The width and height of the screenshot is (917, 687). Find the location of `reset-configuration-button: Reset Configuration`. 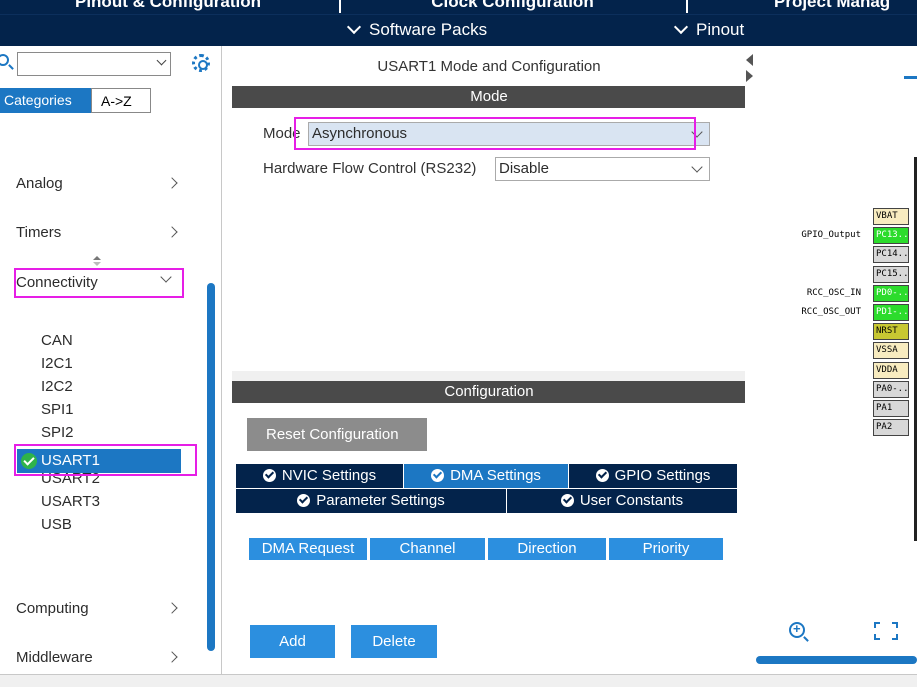

reset-configuration-button: Reset Configuration is located at coordinates (337, 434).